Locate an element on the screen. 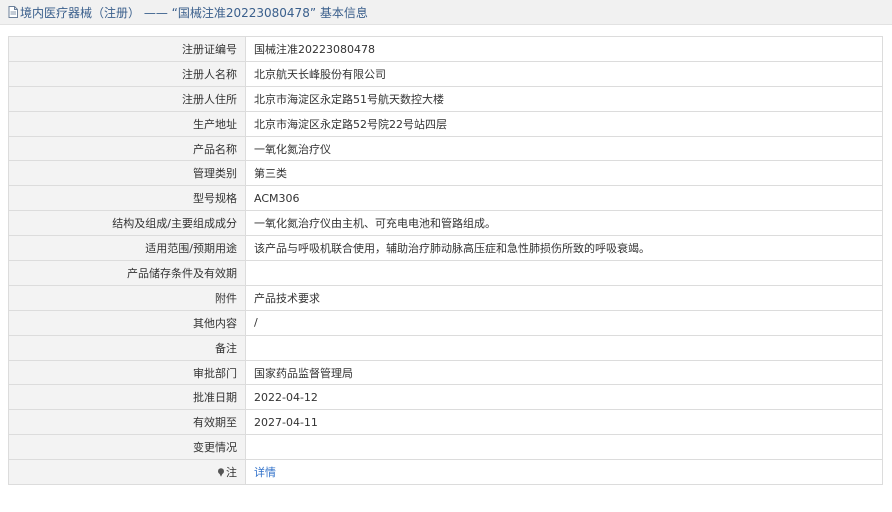 The image size is (892, 512). document-icon is located at coordinates (13, 12).